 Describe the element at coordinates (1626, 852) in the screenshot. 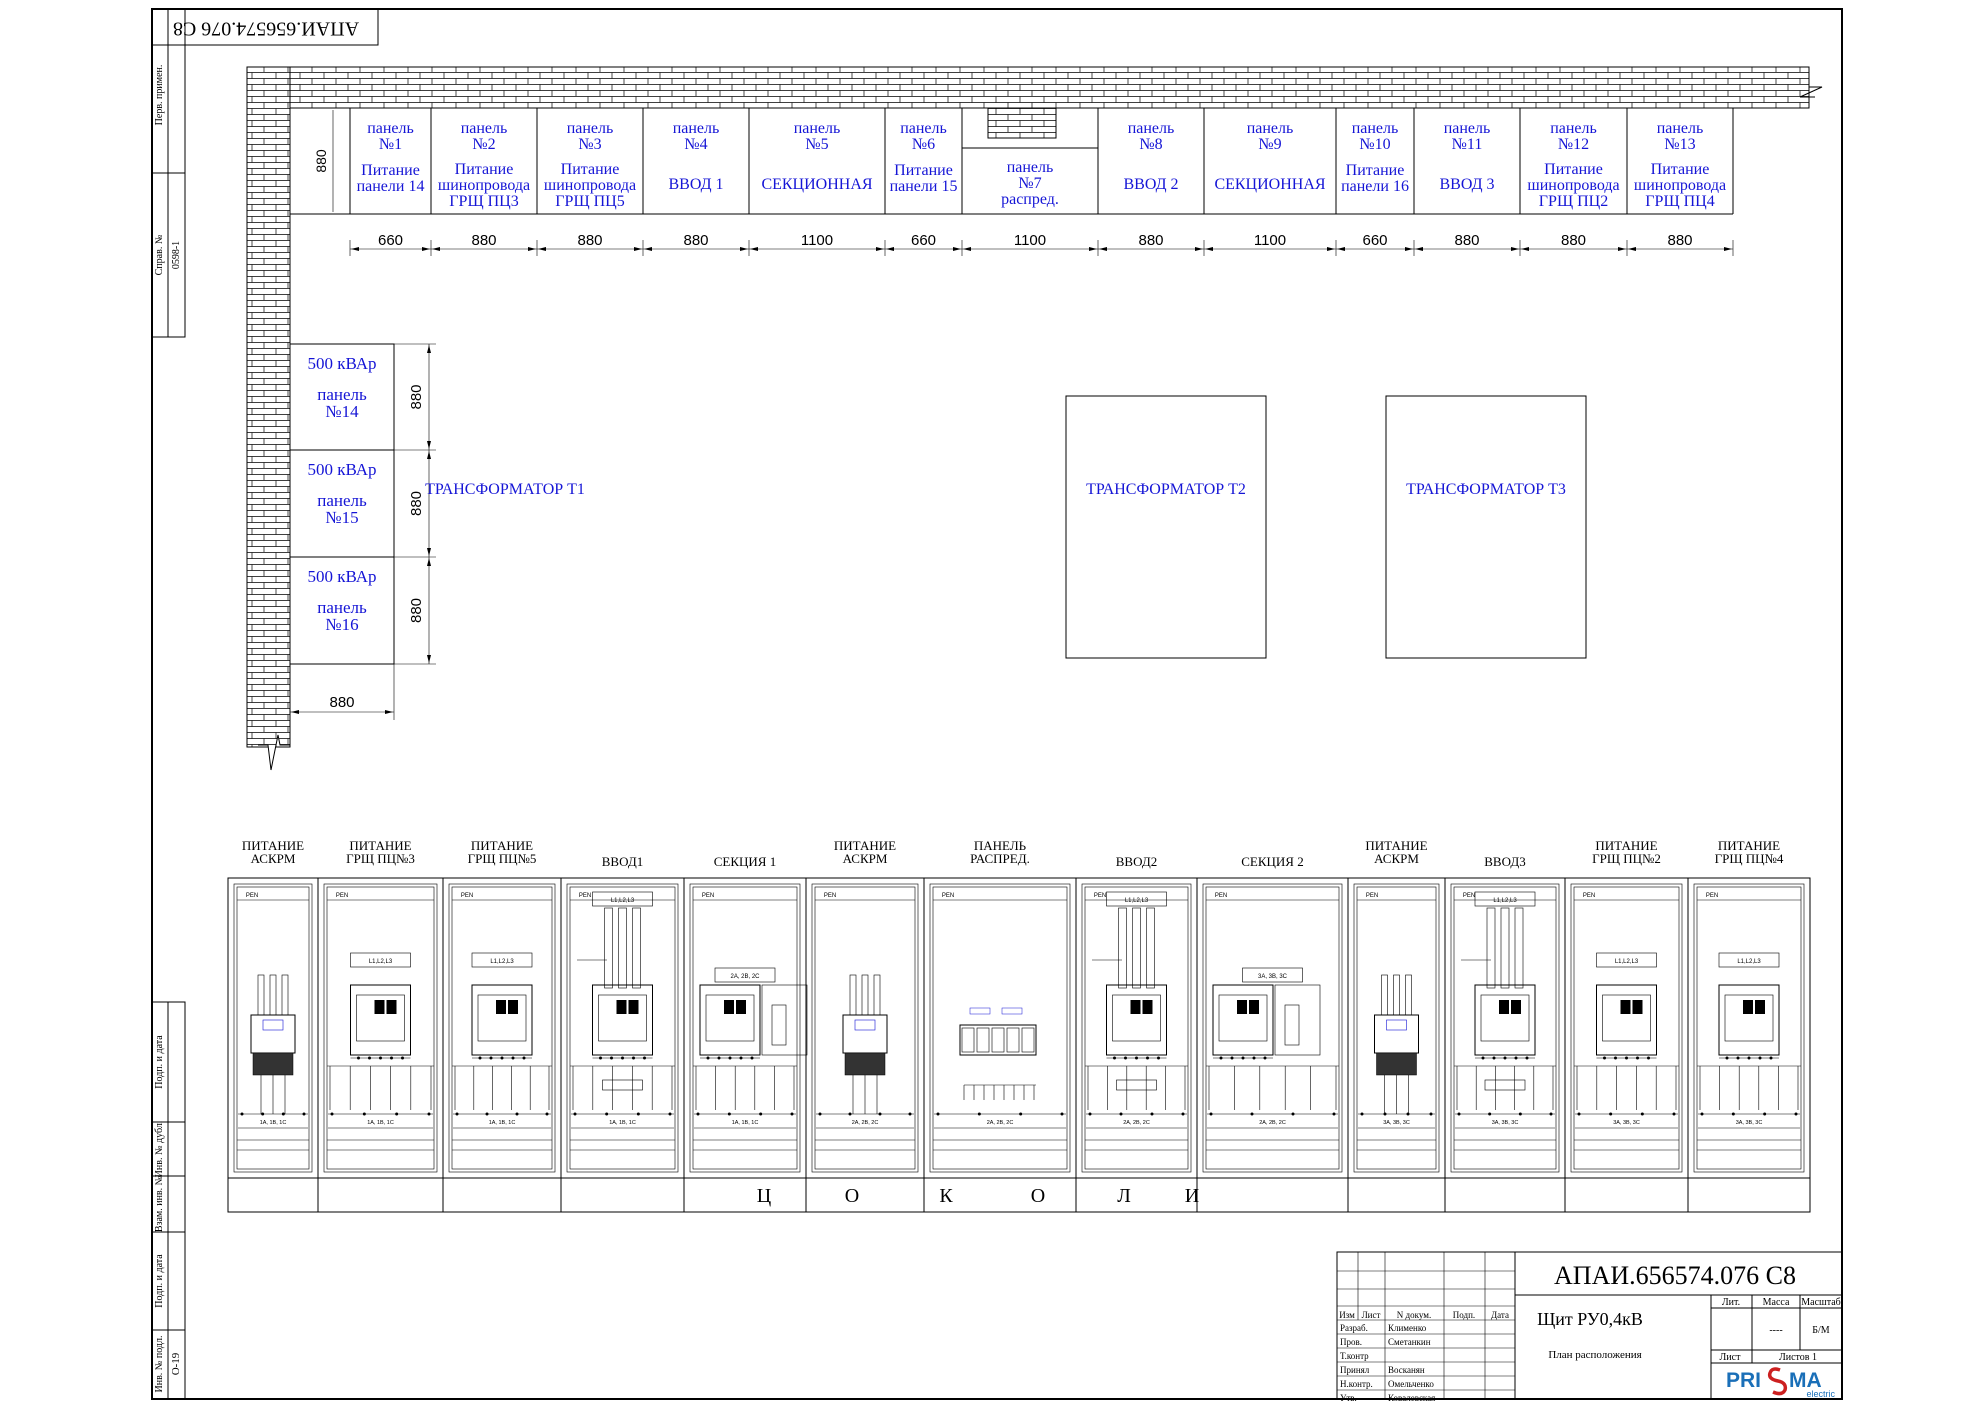

I see `section-label: ПИТАНИЕ ГРЩ ПЦ№2` at that location.